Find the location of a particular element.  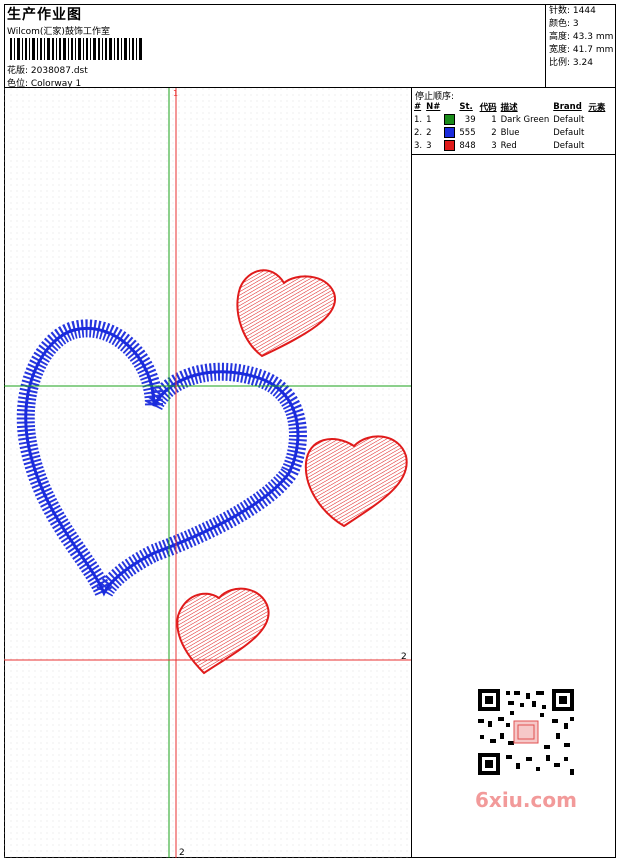

watermark: 6xiu.com is located at coordinates (526, 800).